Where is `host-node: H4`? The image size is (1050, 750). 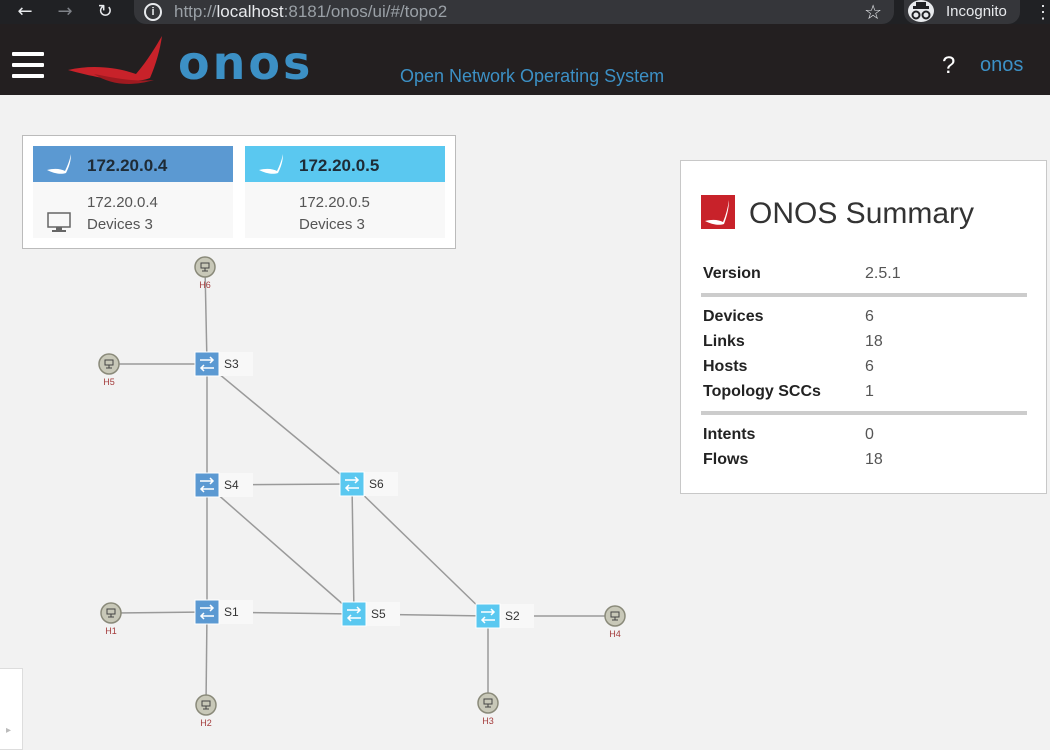 host-node: H4 is located at coordinates (615, 622).